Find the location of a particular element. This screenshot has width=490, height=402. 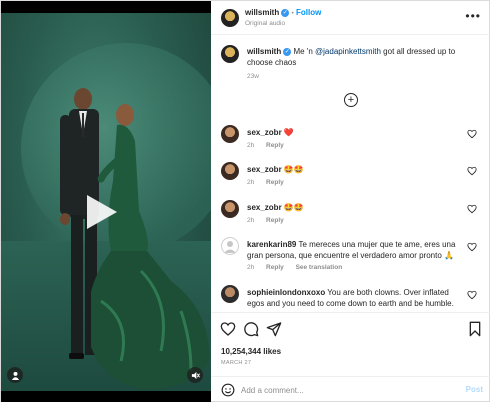

see-translation-button: See translation is located at coordinates (319, 267).